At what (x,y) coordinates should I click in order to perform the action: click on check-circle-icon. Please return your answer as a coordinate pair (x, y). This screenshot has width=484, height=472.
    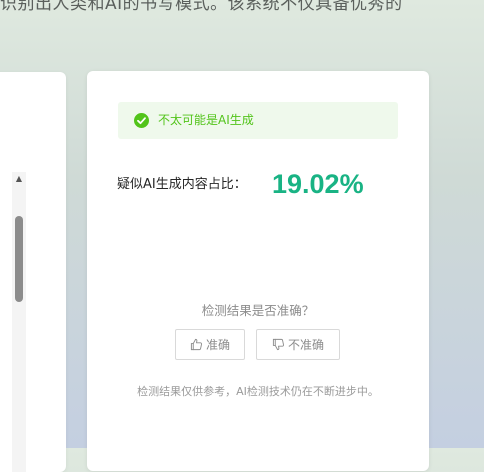
    Looking at the image, I should click on (141, 120).